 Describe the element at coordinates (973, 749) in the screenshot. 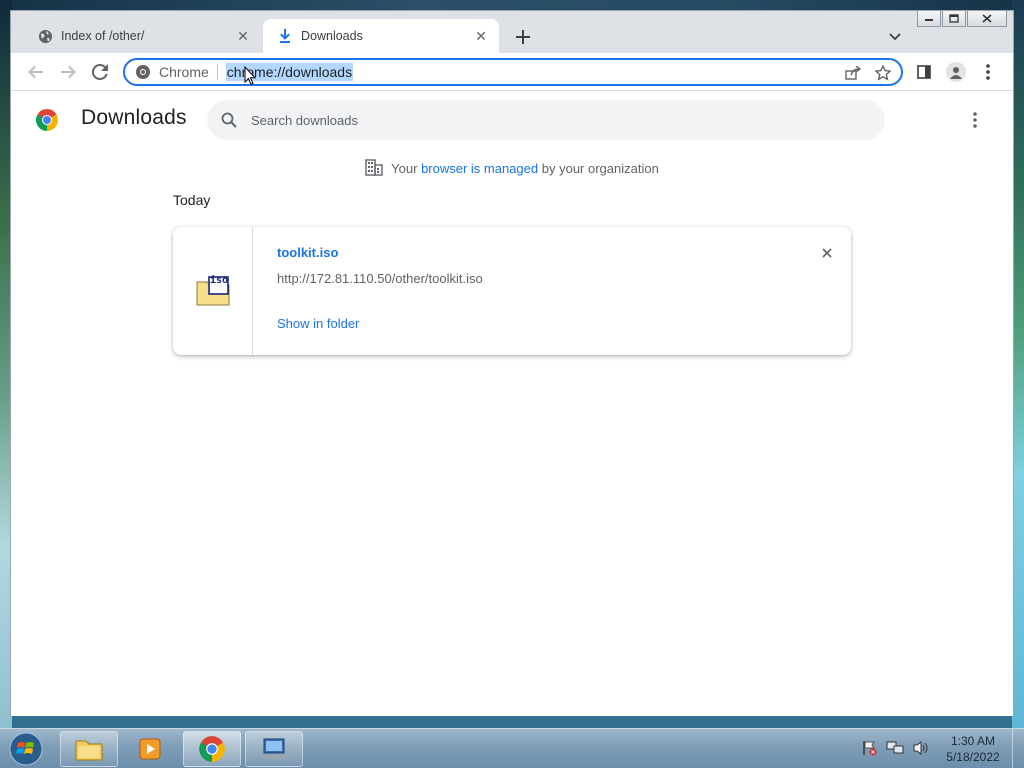

I see `taskbar-clock: 1:30 AM 5/18/2022` at that location.